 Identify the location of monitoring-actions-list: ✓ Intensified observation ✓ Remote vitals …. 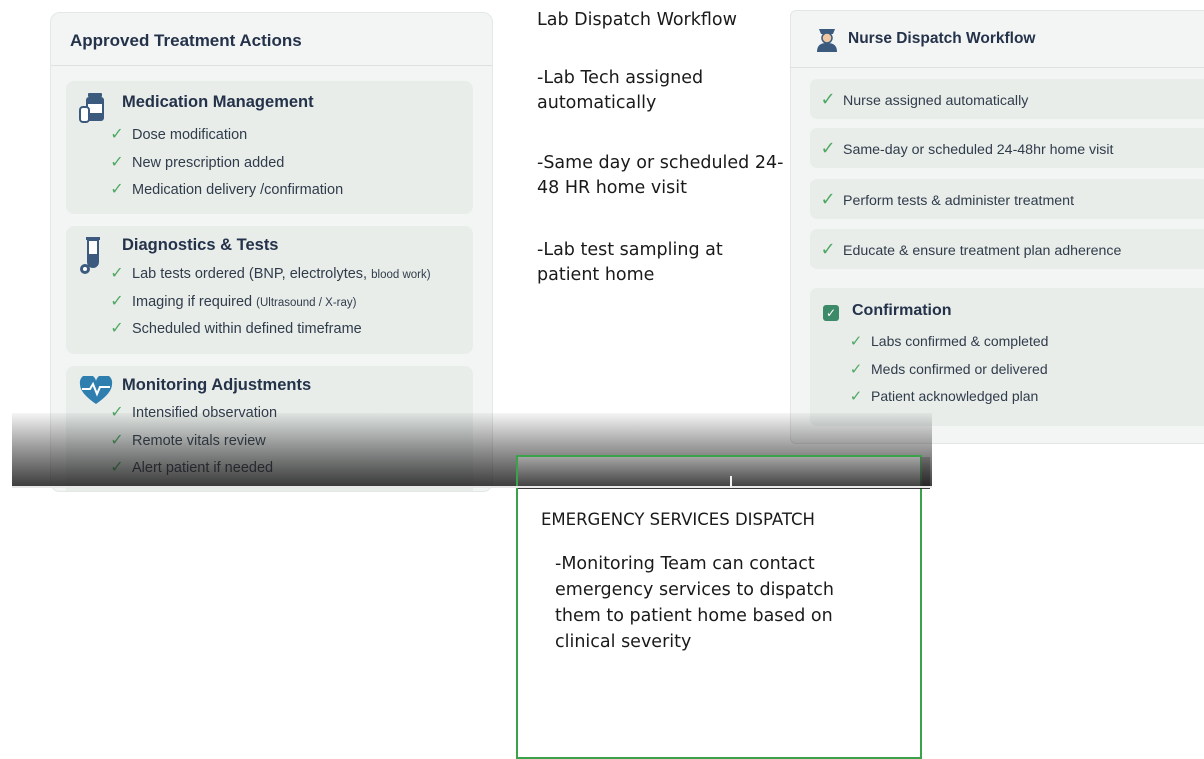
(192, 440).